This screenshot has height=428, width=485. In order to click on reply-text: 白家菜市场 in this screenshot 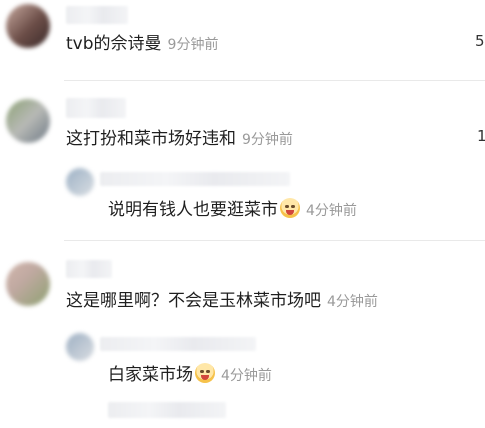, I will do `click(150, 375)`.